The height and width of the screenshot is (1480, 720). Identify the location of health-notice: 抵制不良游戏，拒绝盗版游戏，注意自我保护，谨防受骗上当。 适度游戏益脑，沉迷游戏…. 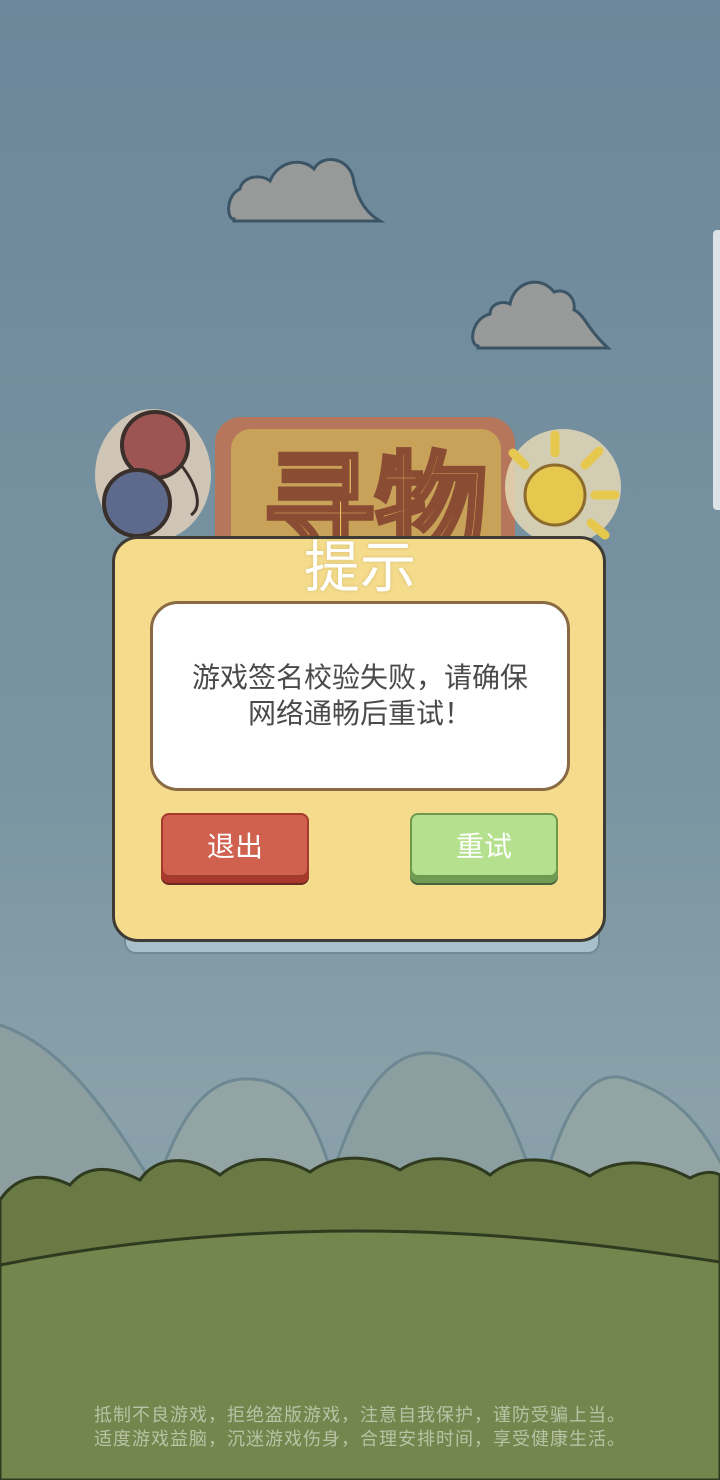
(360, 1428).